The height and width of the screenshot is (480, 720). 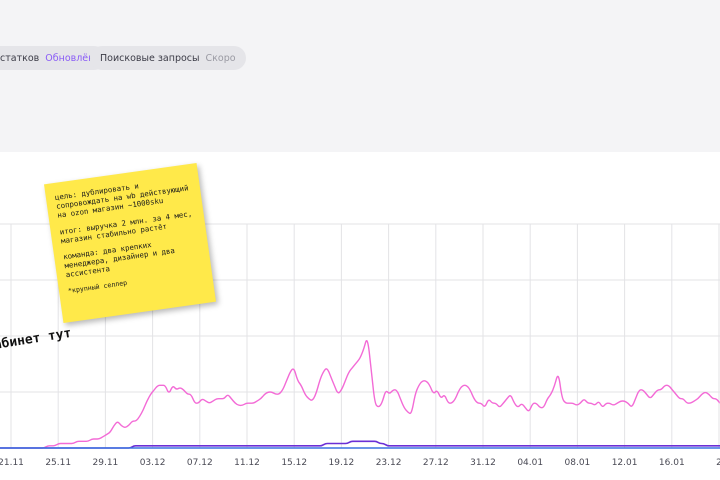 I want to click on x-tick-label: 21.11, so click(x=12, y=463).